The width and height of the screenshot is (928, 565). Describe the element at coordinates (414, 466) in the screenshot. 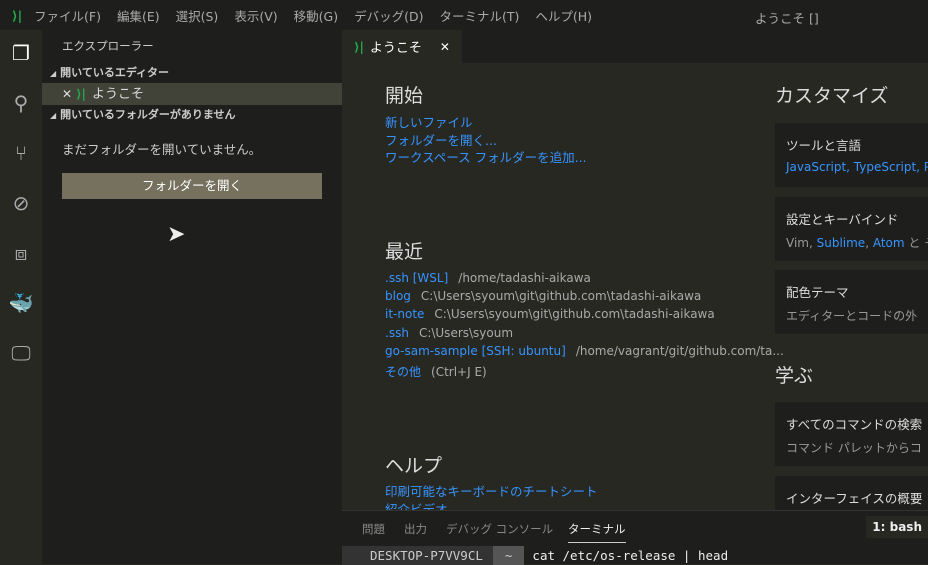

I see `help-heading: ヘルプ` at that location.